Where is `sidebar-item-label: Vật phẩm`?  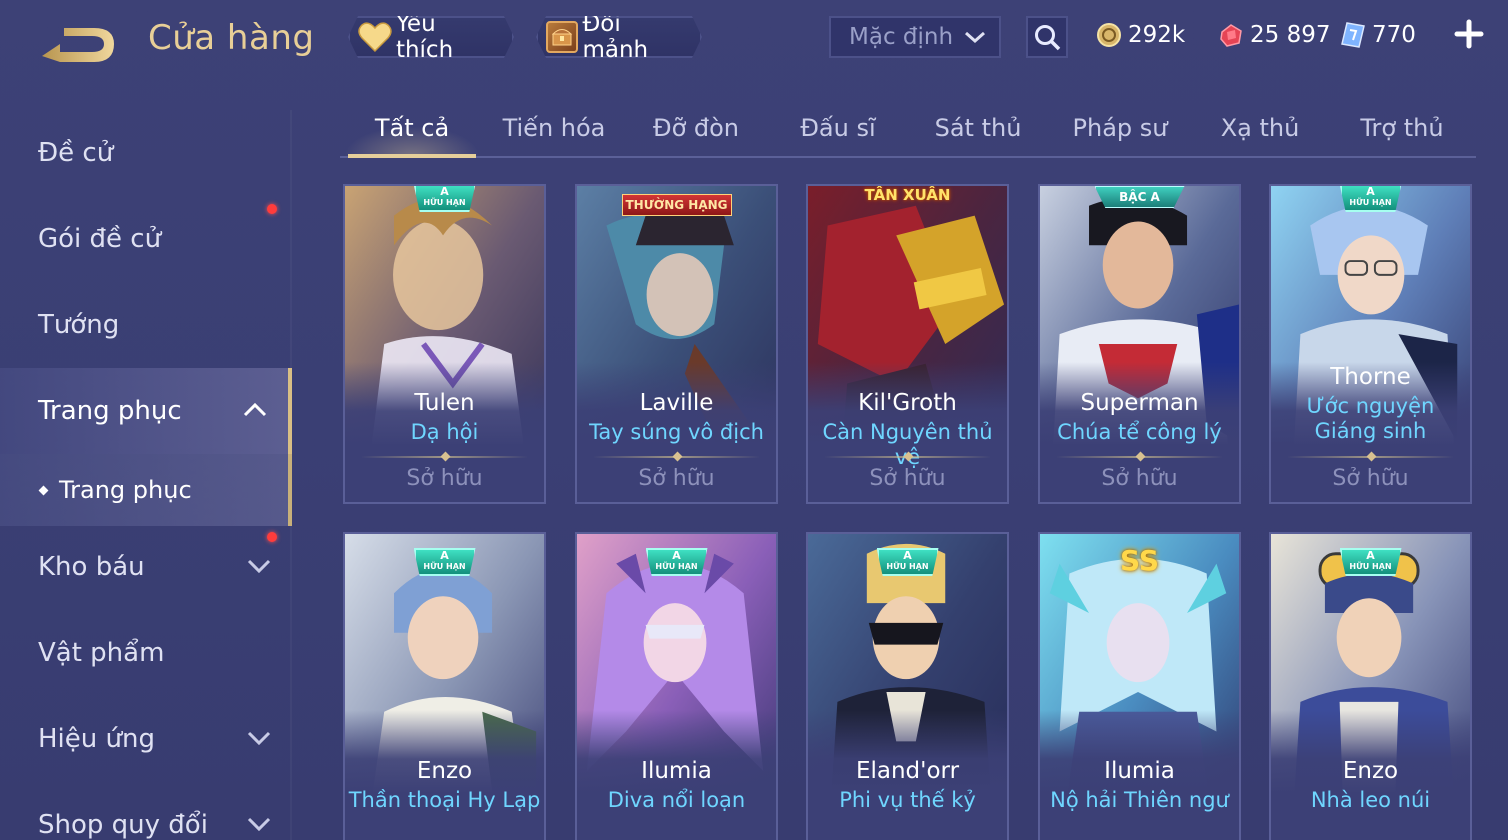
sidebar-item-label: Vật phẩm is located at coordinates (101, 653).